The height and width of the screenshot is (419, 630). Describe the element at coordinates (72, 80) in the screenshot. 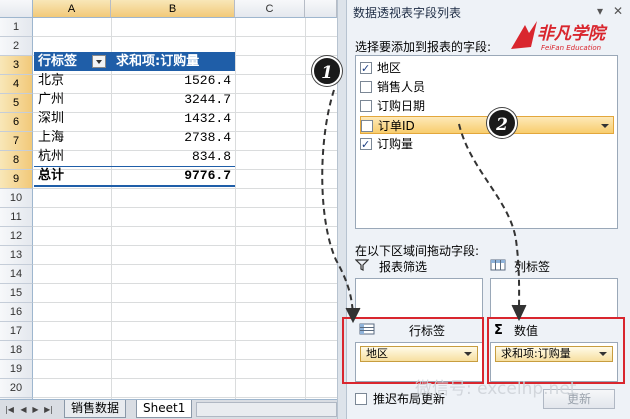

I see `pivot-row-label: 北京` at that location.